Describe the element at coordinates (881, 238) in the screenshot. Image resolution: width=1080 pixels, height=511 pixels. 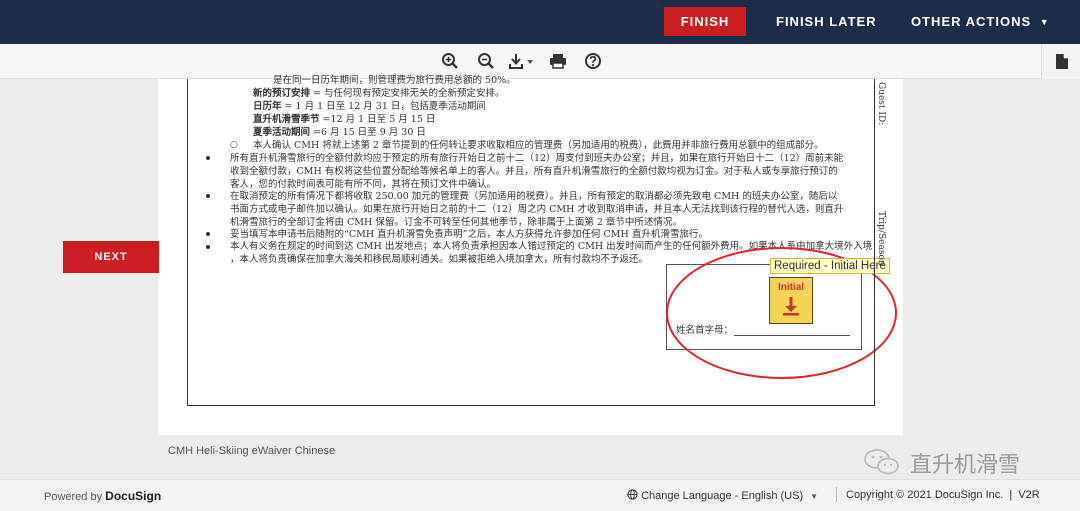
I see `margin-trip-season: Trip/Season` at that location.